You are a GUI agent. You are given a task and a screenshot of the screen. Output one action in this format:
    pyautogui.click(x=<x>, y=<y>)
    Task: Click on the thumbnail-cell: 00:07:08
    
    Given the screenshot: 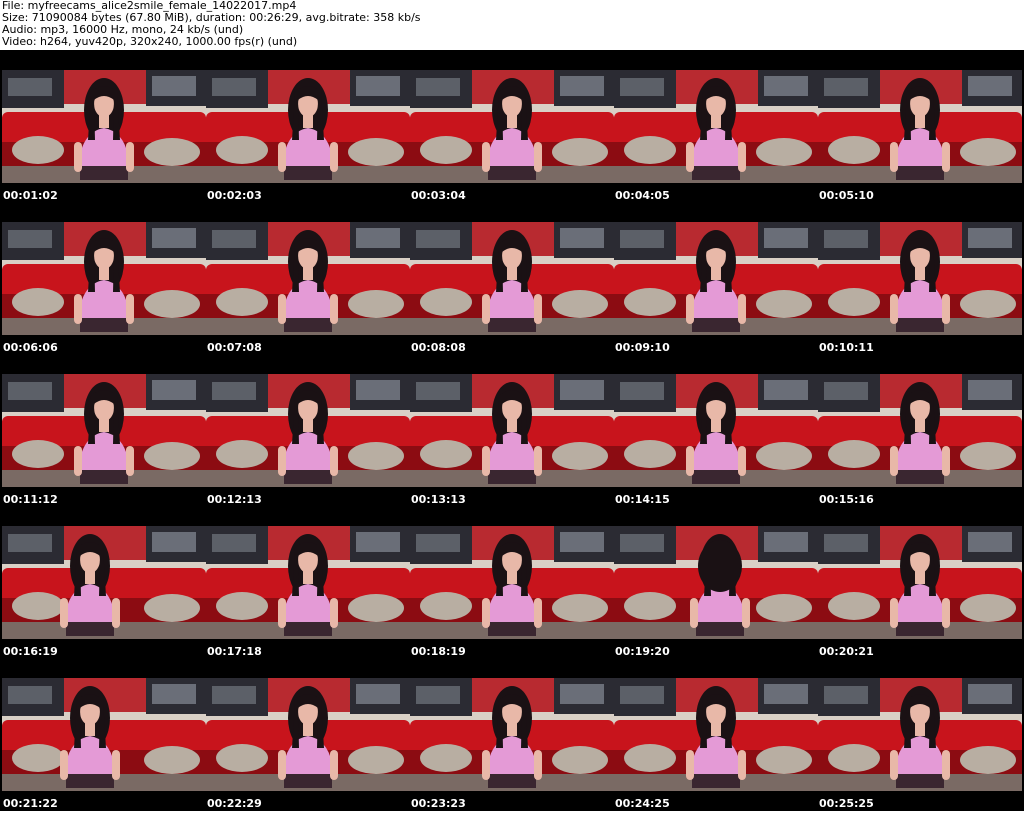 What is the action you would take?
    pyautogui.click(x=308, y=298)
    